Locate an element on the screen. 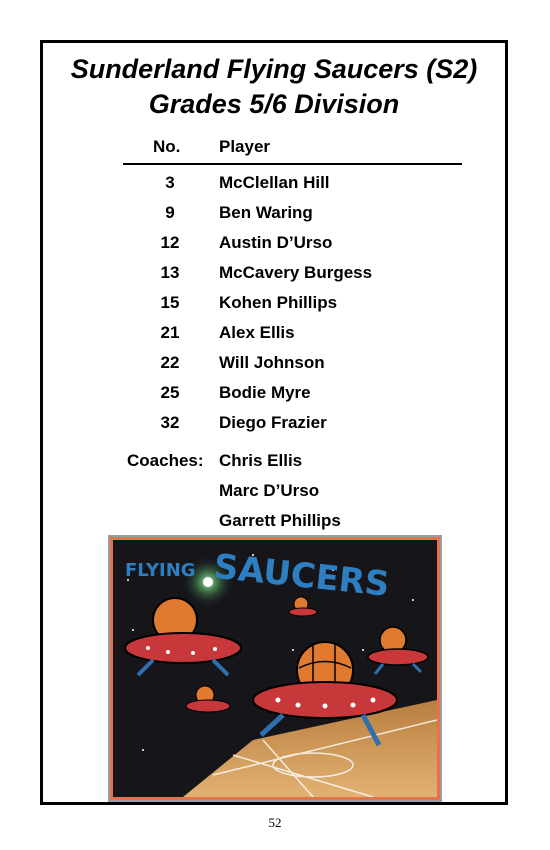 Image resolution: width=550 pixels, height=850 pixels. roster-row: 9 Ben Waring is located at coordinates (275, 218).